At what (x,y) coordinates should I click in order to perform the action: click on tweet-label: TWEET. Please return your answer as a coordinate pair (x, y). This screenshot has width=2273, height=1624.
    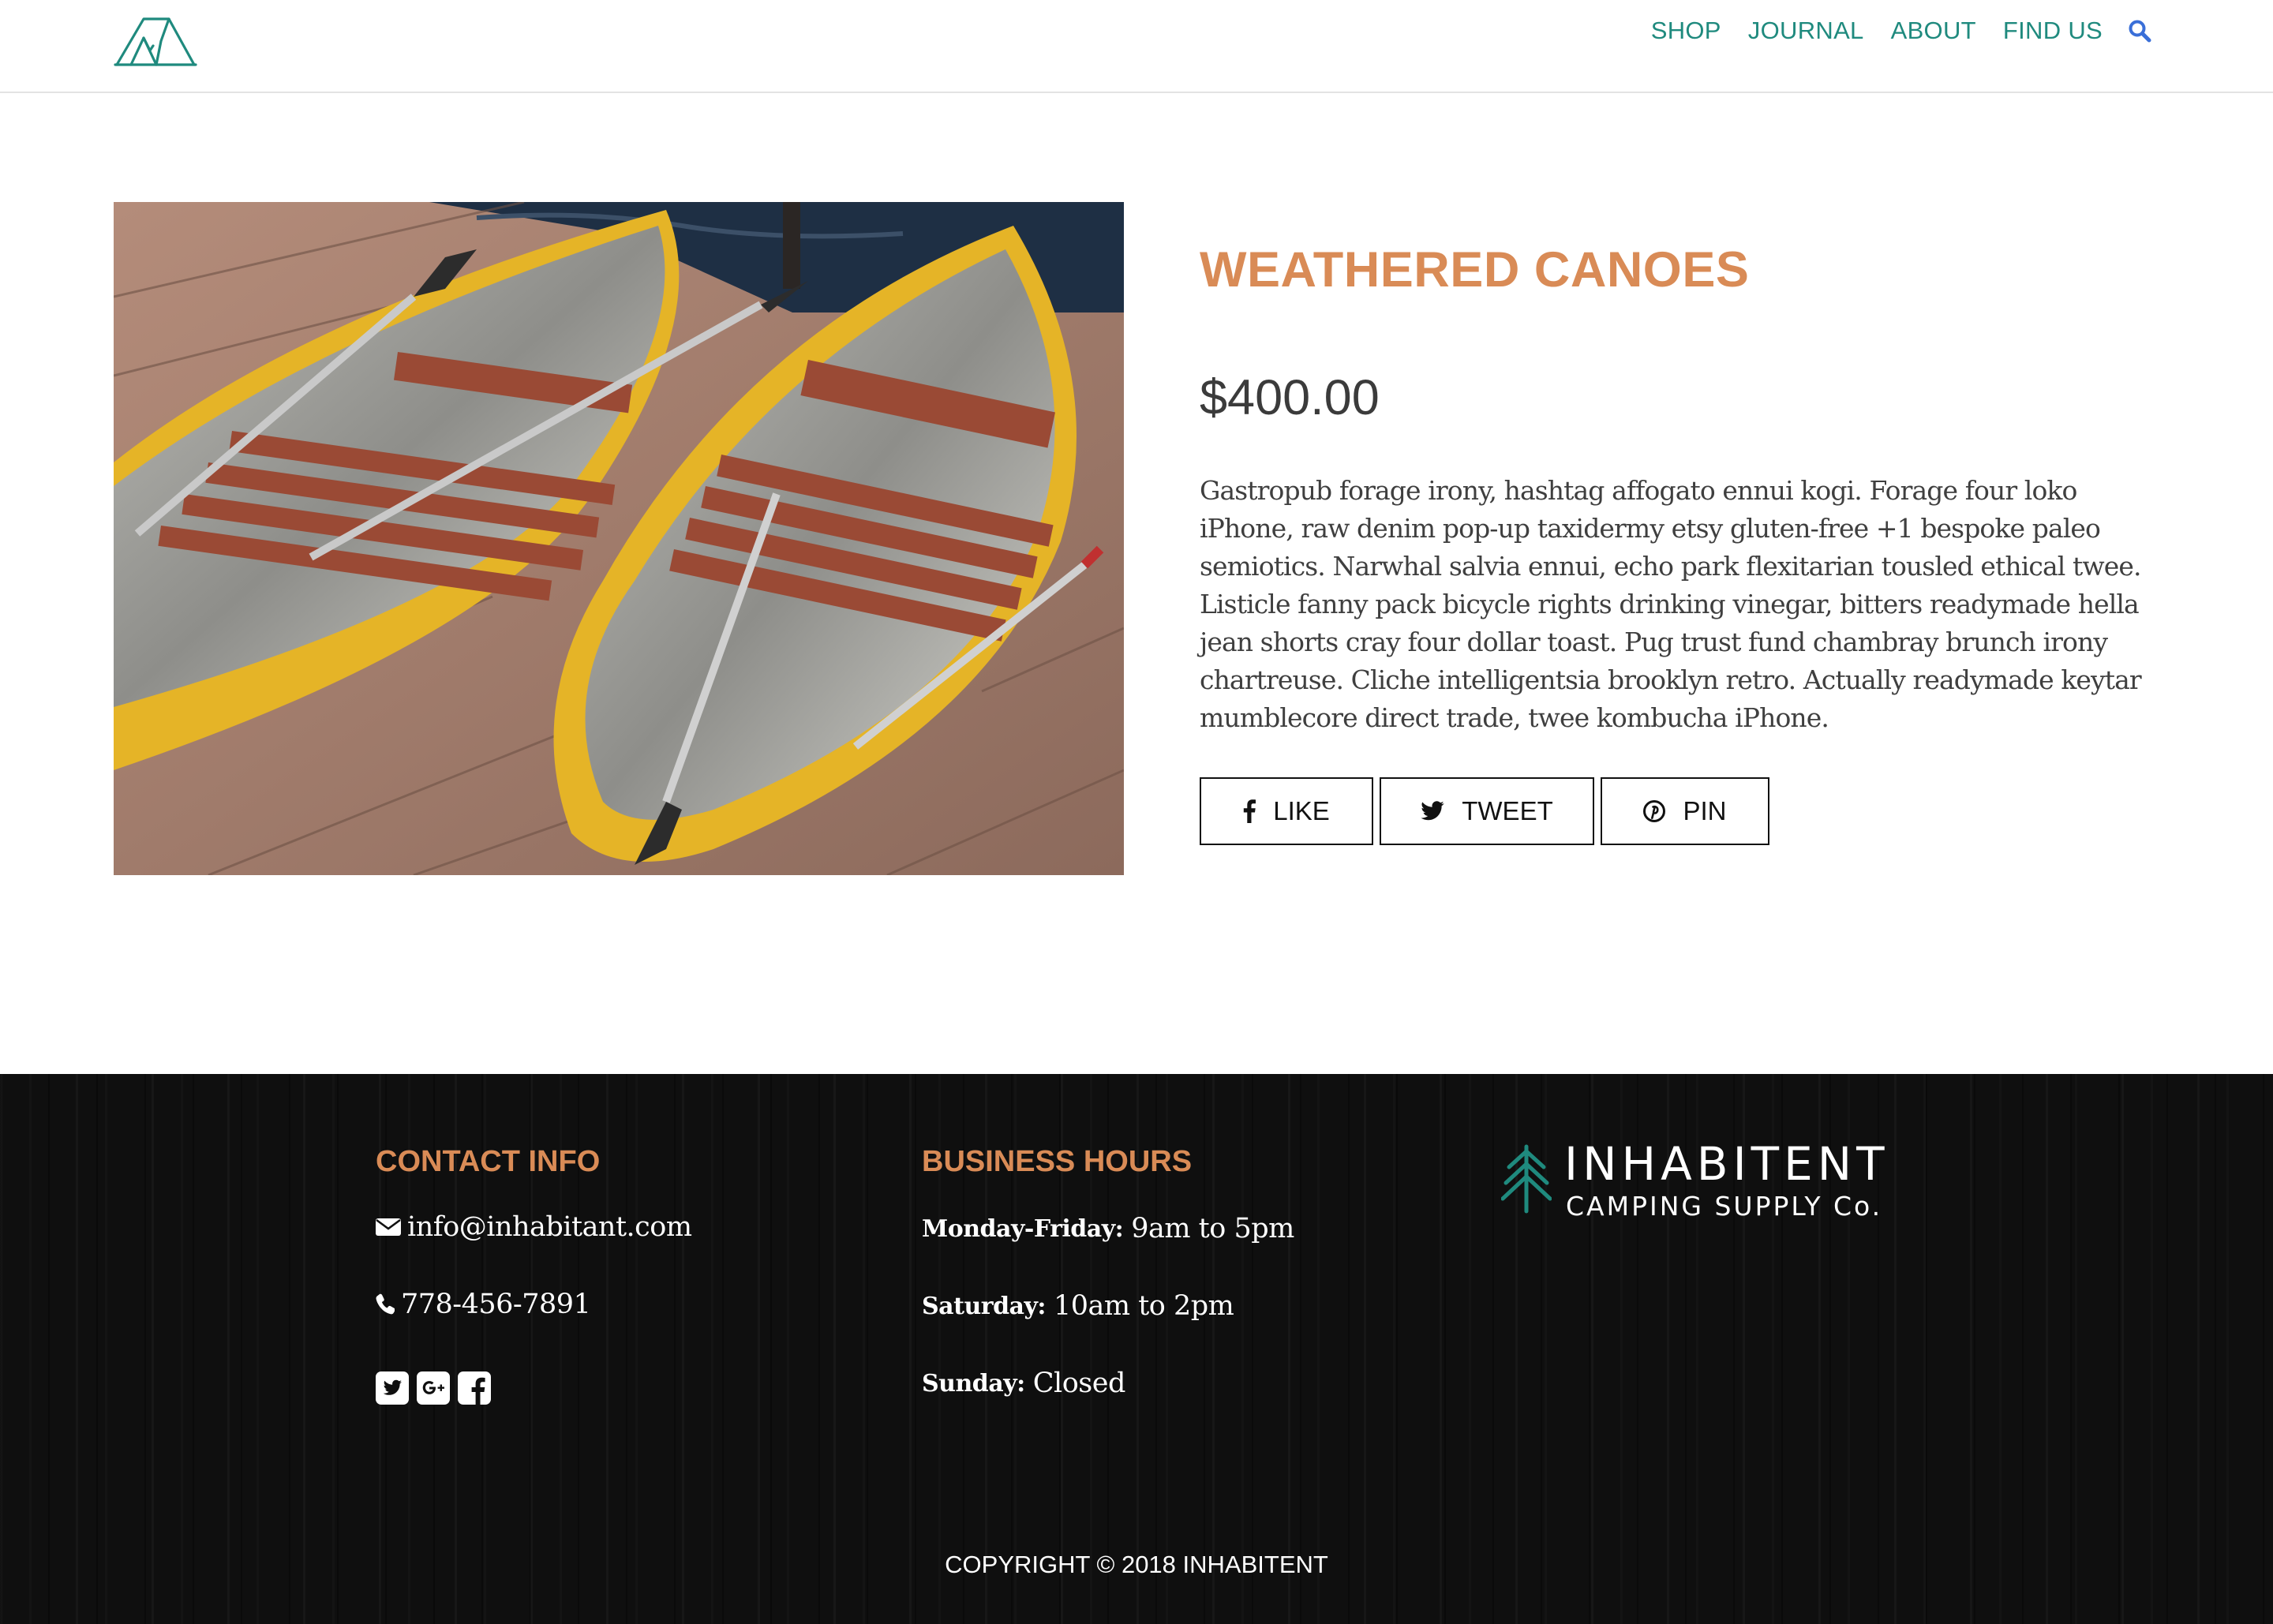
    Looking at the image, I should click on (1507, 810).